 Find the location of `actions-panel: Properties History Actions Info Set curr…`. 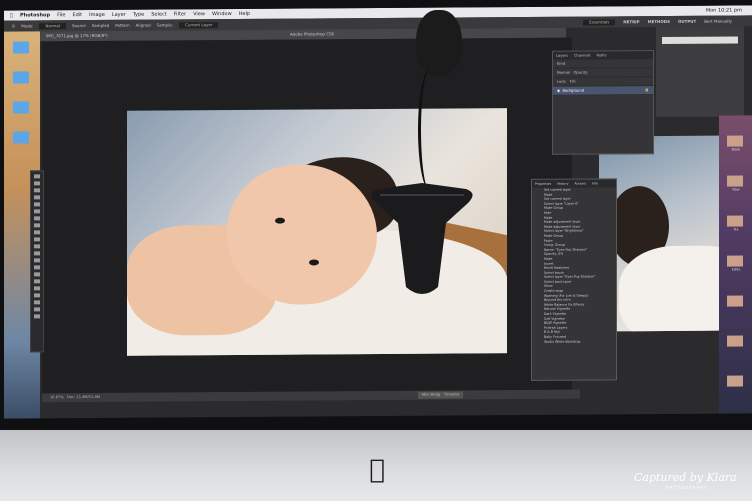

actions-panel: Properties History Actions Info Set curr… is located at coordinates (574, 279).